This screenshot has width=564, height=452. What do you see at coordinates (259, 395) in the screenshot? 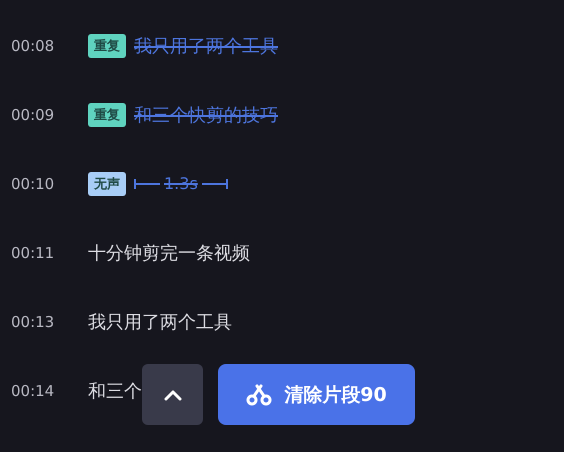
I see `scissors-icon` at bounding box center [259, 395].